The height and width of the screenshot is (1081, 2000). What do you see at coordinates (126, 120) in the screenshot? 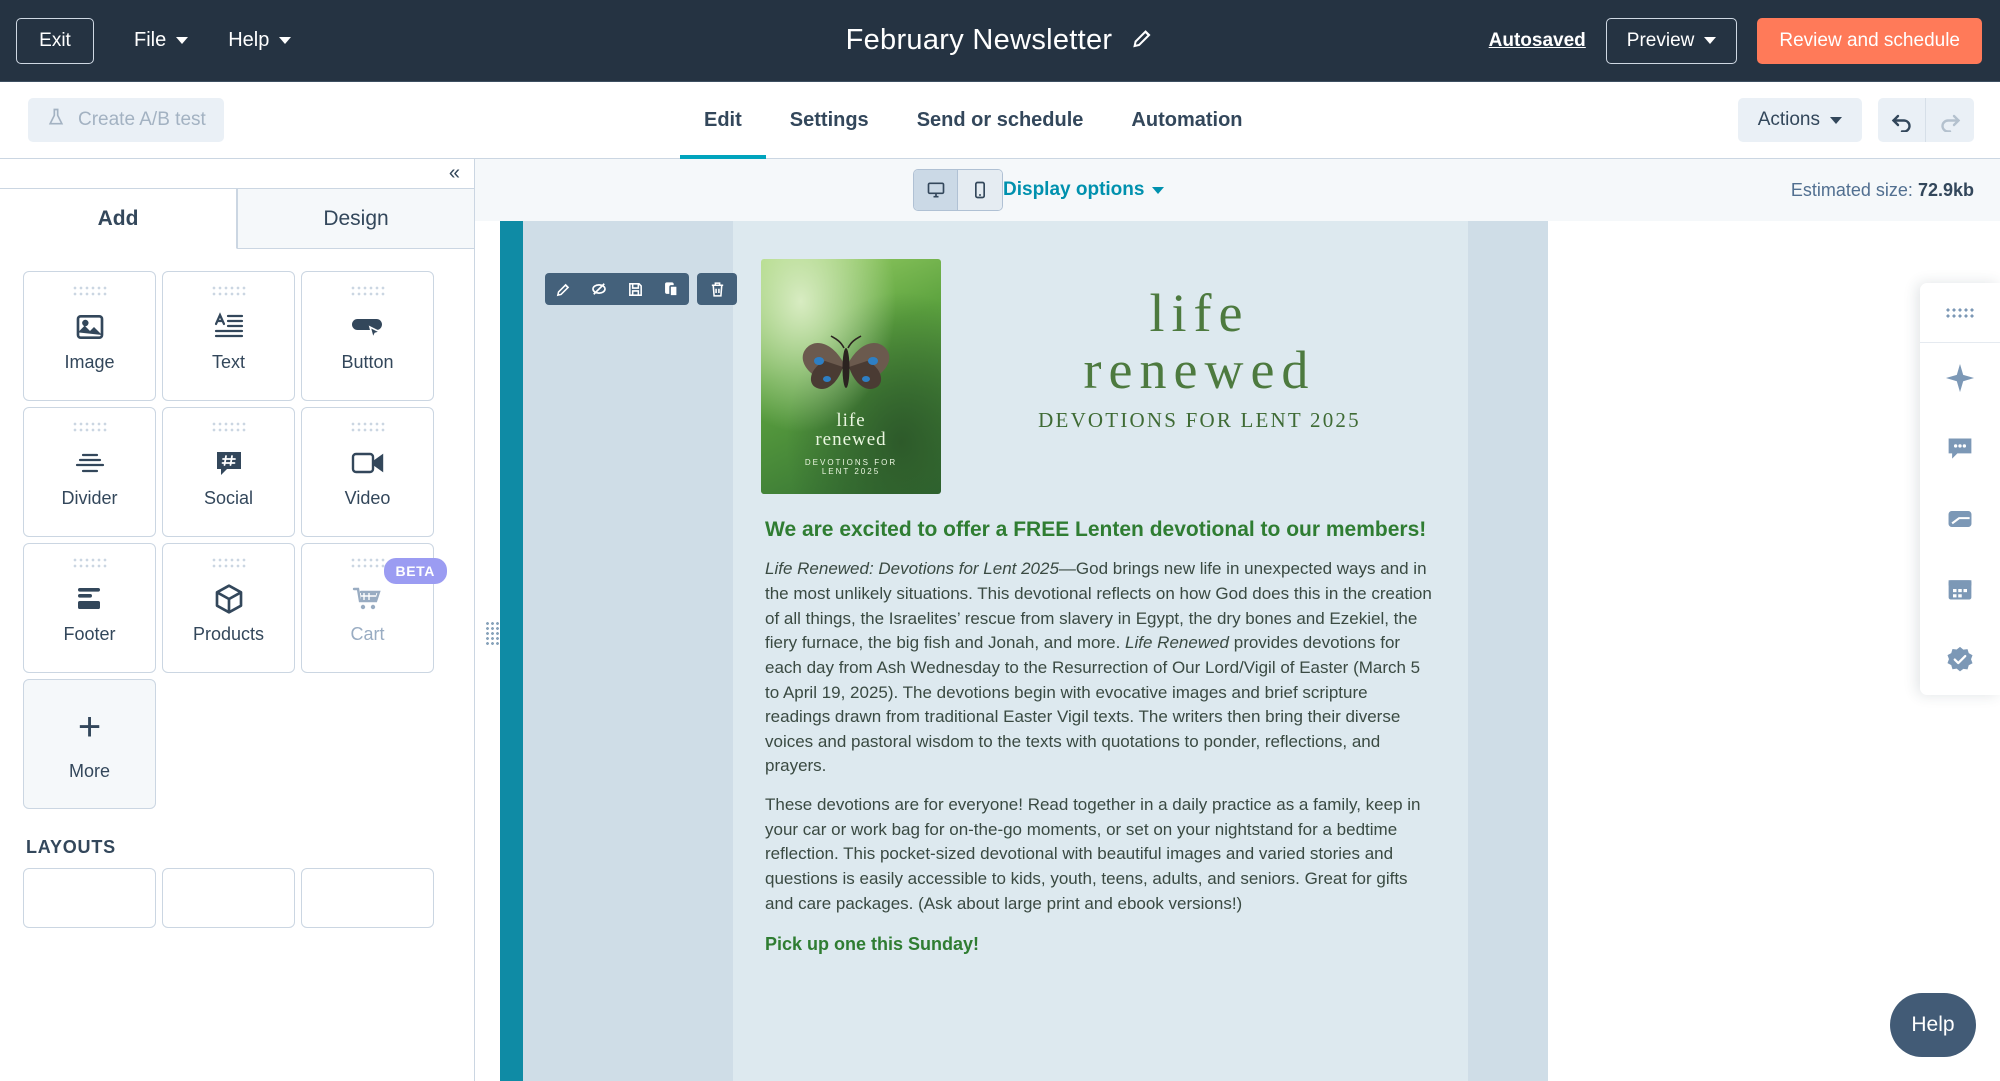
I see `create-ab-test-button: Create A/B test` at bounding box center [126, 120].